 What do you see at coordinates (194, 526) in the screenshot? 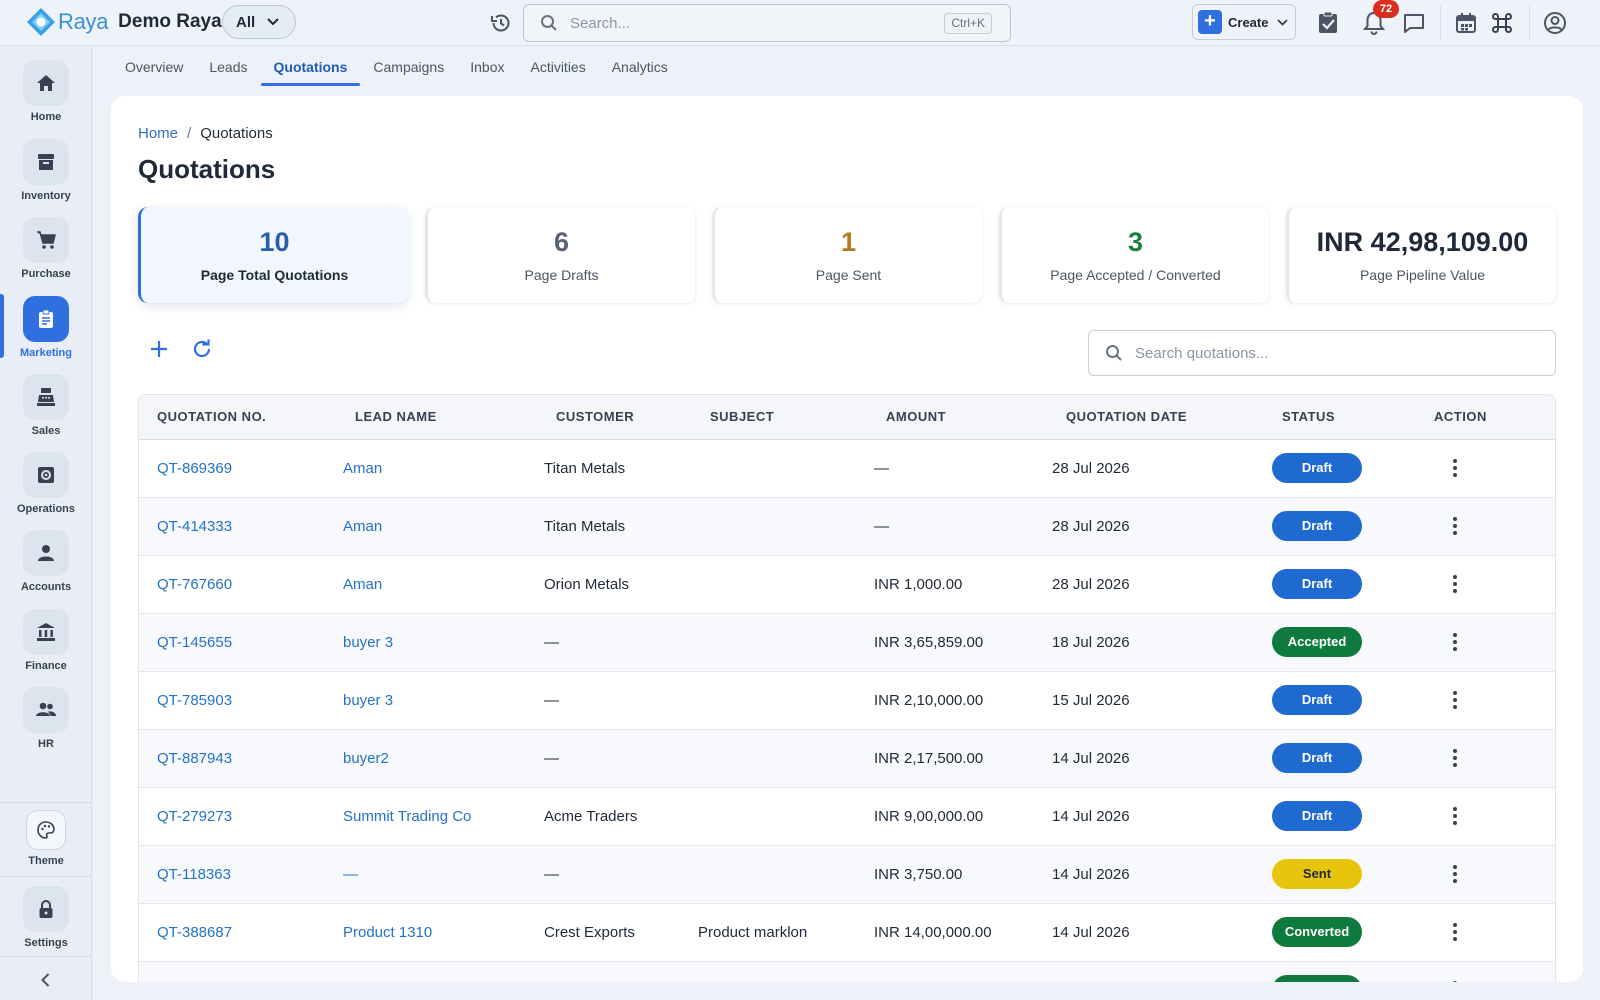
I see `quotation-number-link: QT-414333` at bounding box center [194, 526].